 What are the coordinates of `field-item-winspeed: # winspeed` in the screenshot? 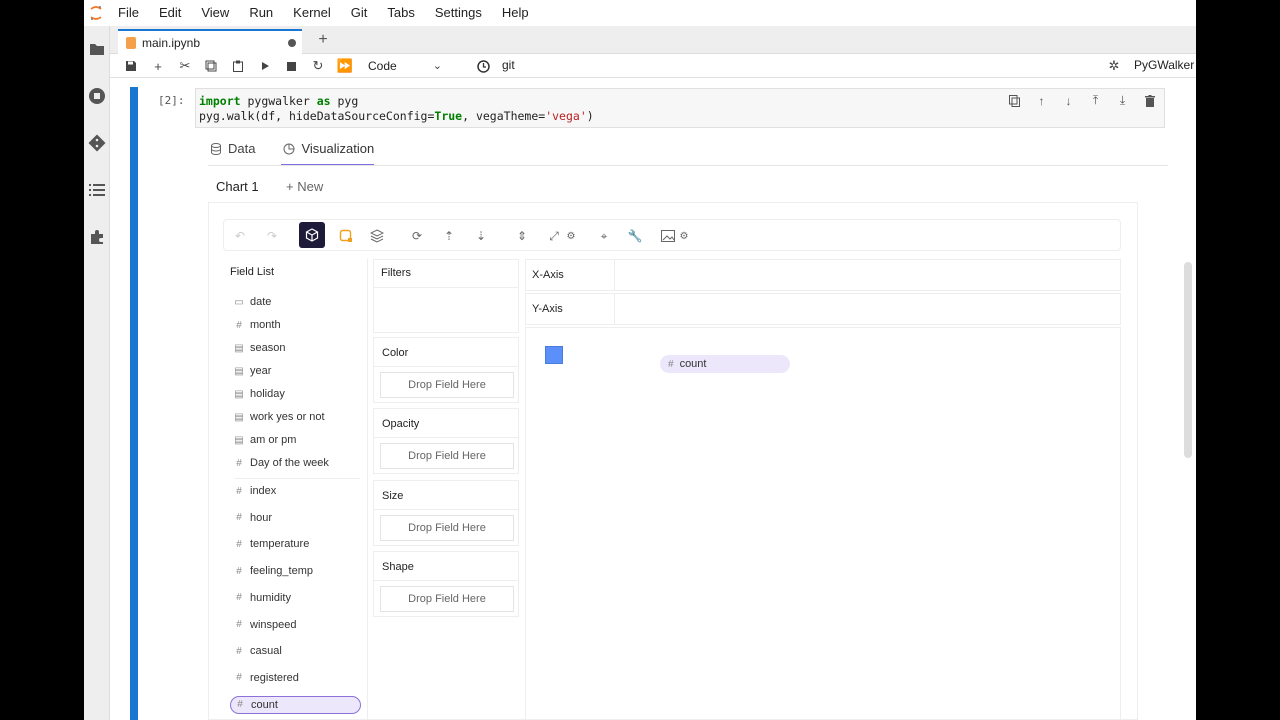 It's located at (265, 625).